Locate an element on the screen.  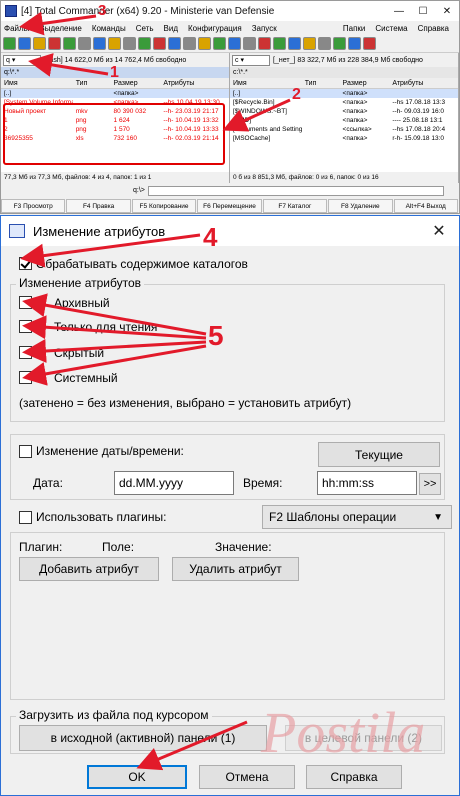
use-plugins-label: Использовать плагины: is located at coordinates (101, 517).